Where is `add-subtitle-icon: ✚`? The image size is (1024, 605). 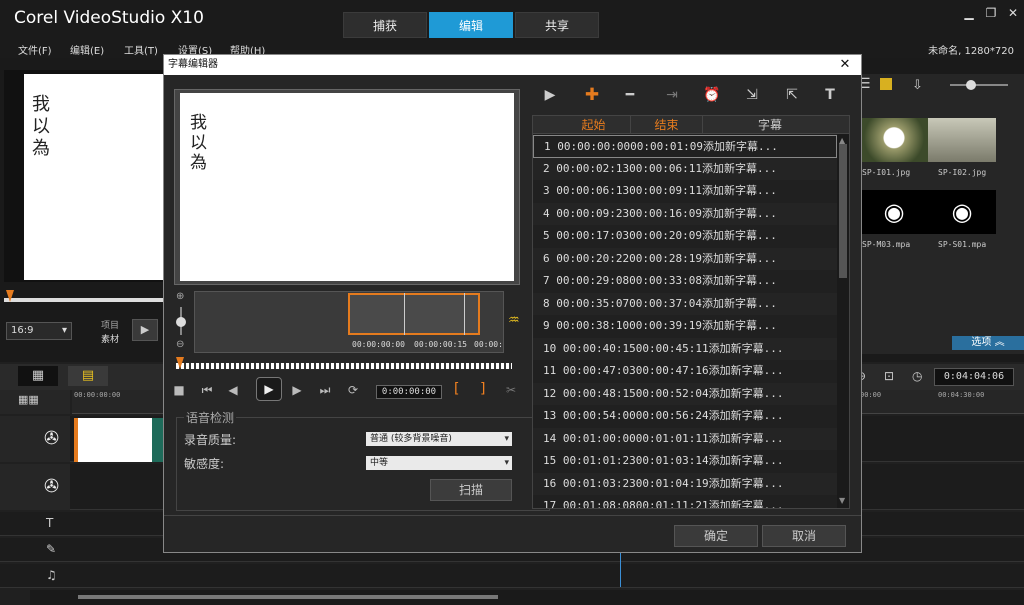
add-subtitle-icon: ✚ is located at coordinates (592, 95).